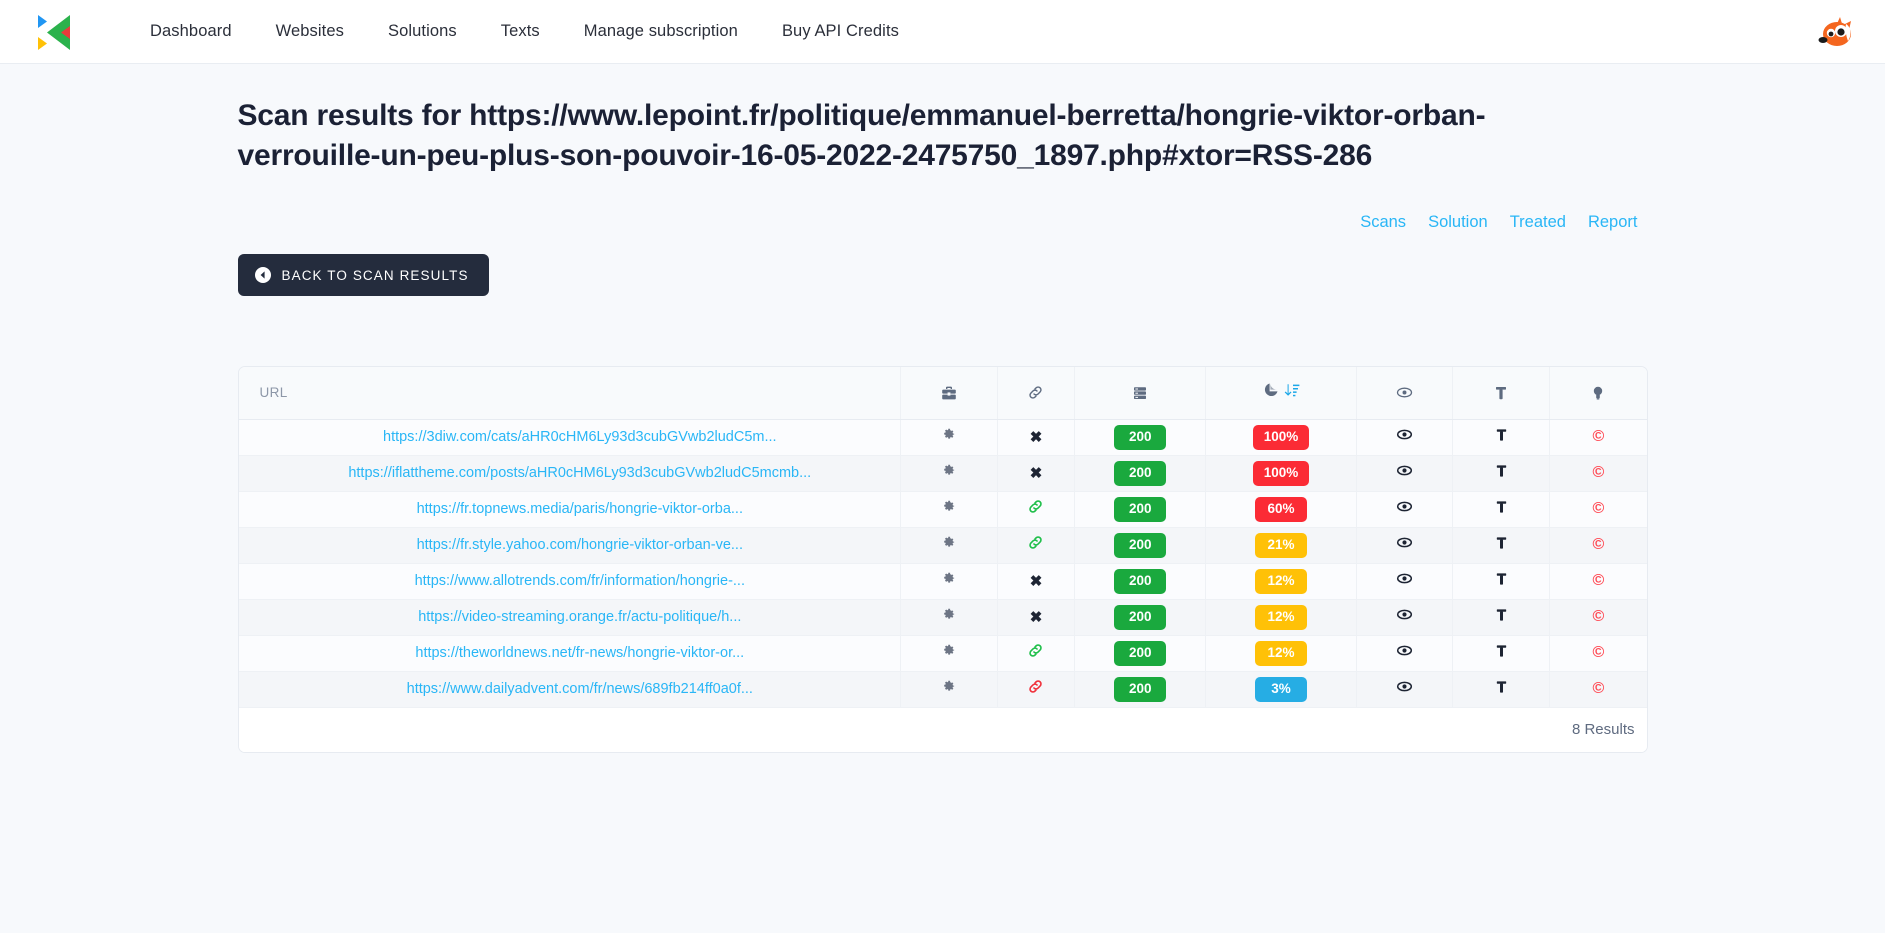 The height and width of the screenshot is (933, 1885). What do you see at coordinates (1458, 222) in the screenshot?
I see `quicklink-solution: Solution` at bounding box center [1458, 222].